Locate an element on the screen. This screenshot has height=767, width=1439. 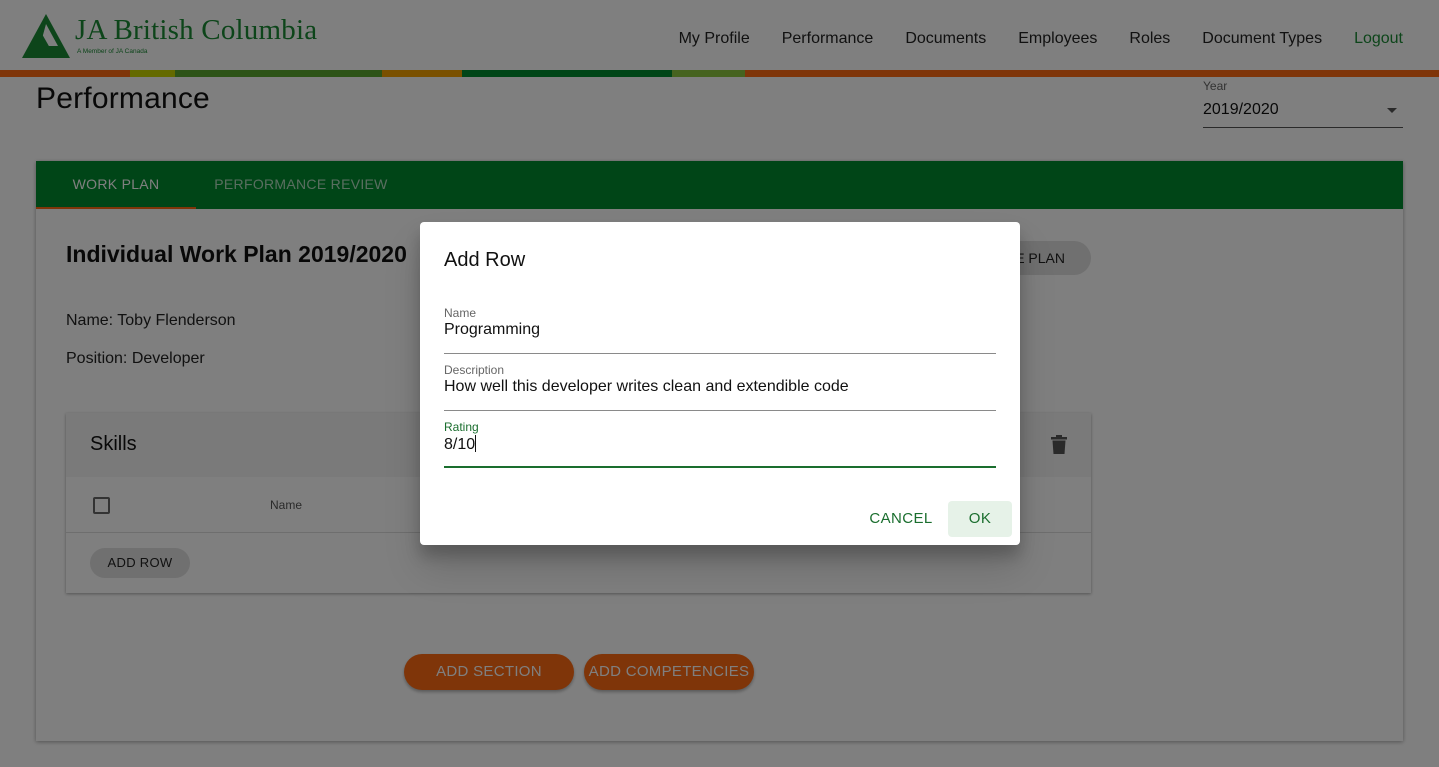
rating-field-value: 8/10 is located at coordinates (460, 444).